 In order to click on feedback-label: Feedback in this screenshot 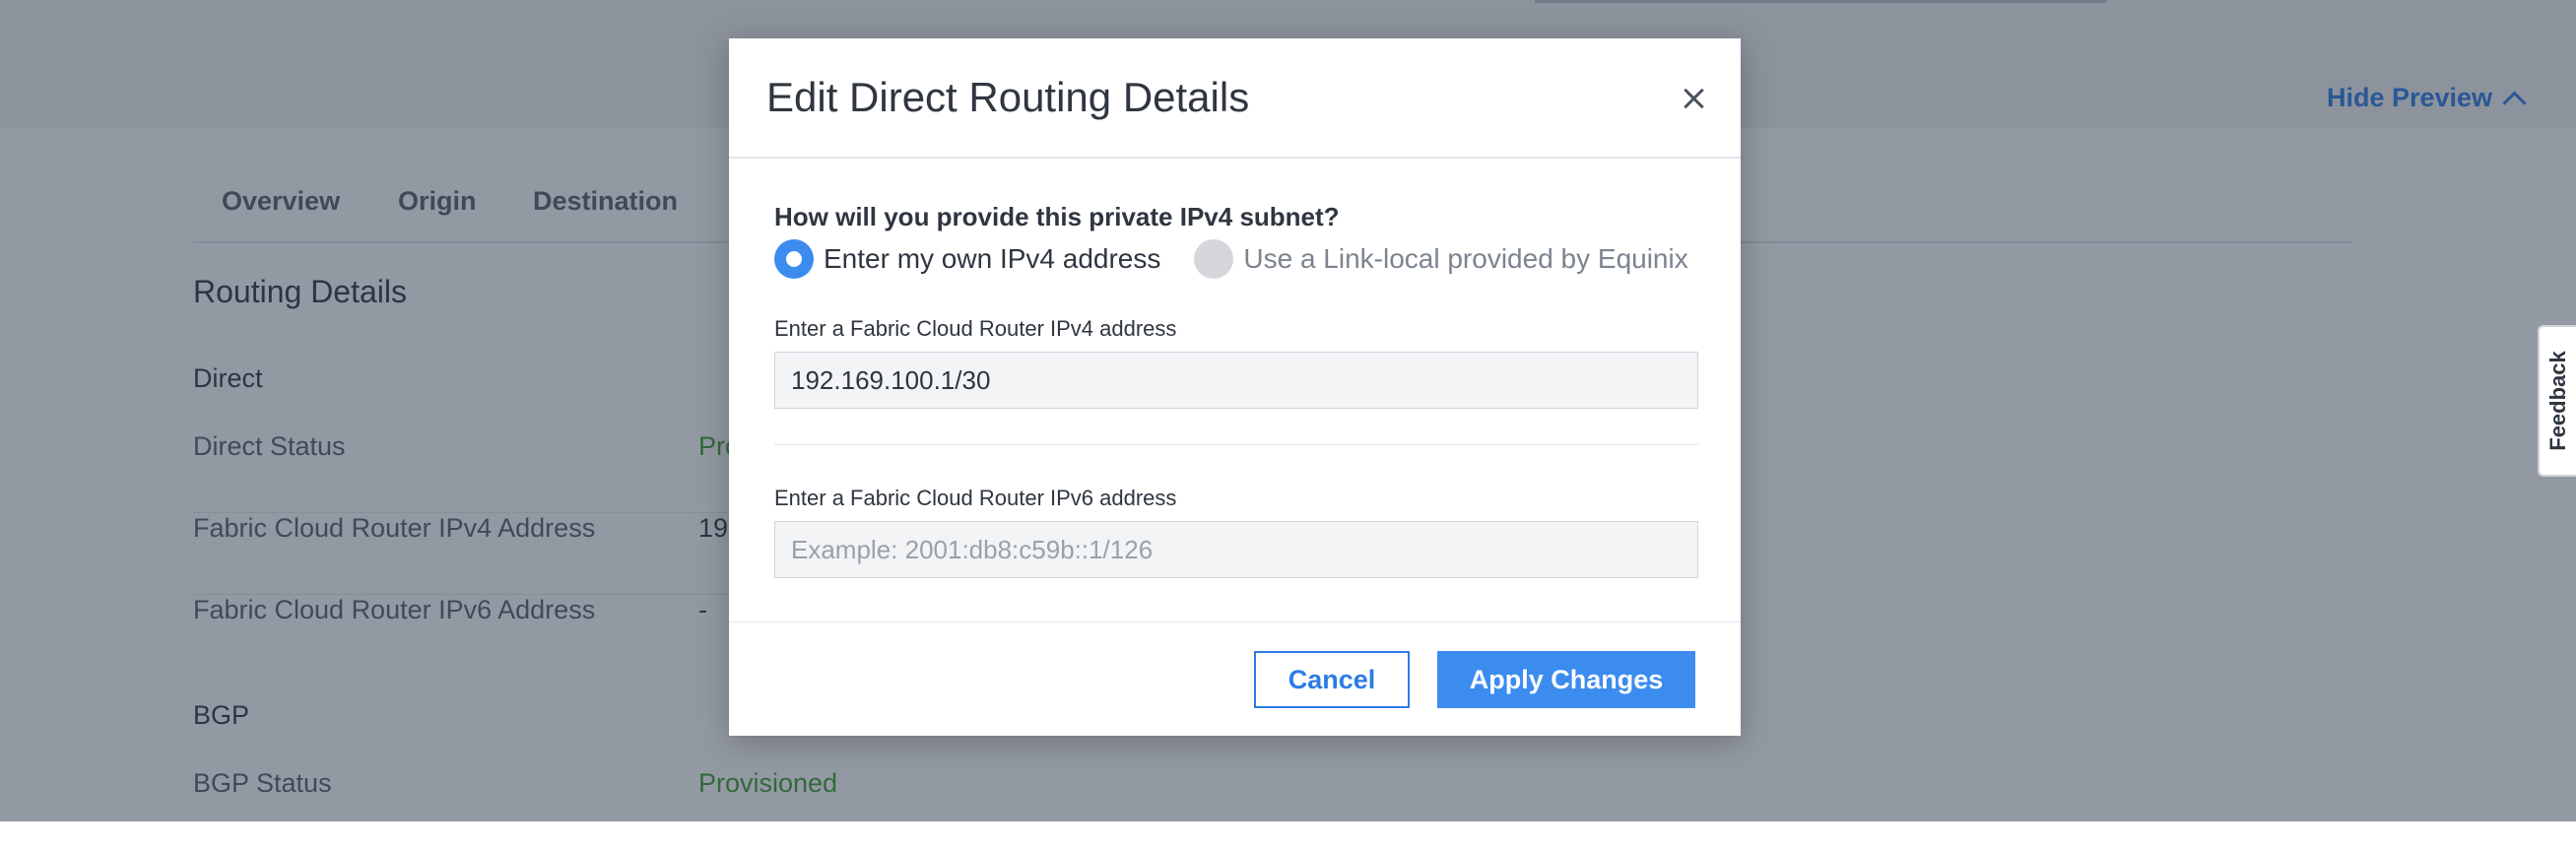, I will do `click(2557, 401)`.